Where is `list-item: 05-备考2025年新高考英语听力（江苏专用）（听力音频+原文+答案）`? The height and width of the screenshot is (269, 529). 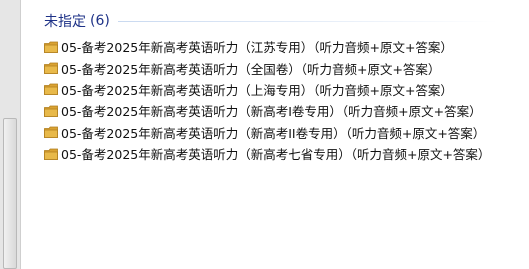
list-item: 05-备考2025年新高考英语听力（江苏专用）（听力音频+原文+答案） is located at coordinates (284, 46).